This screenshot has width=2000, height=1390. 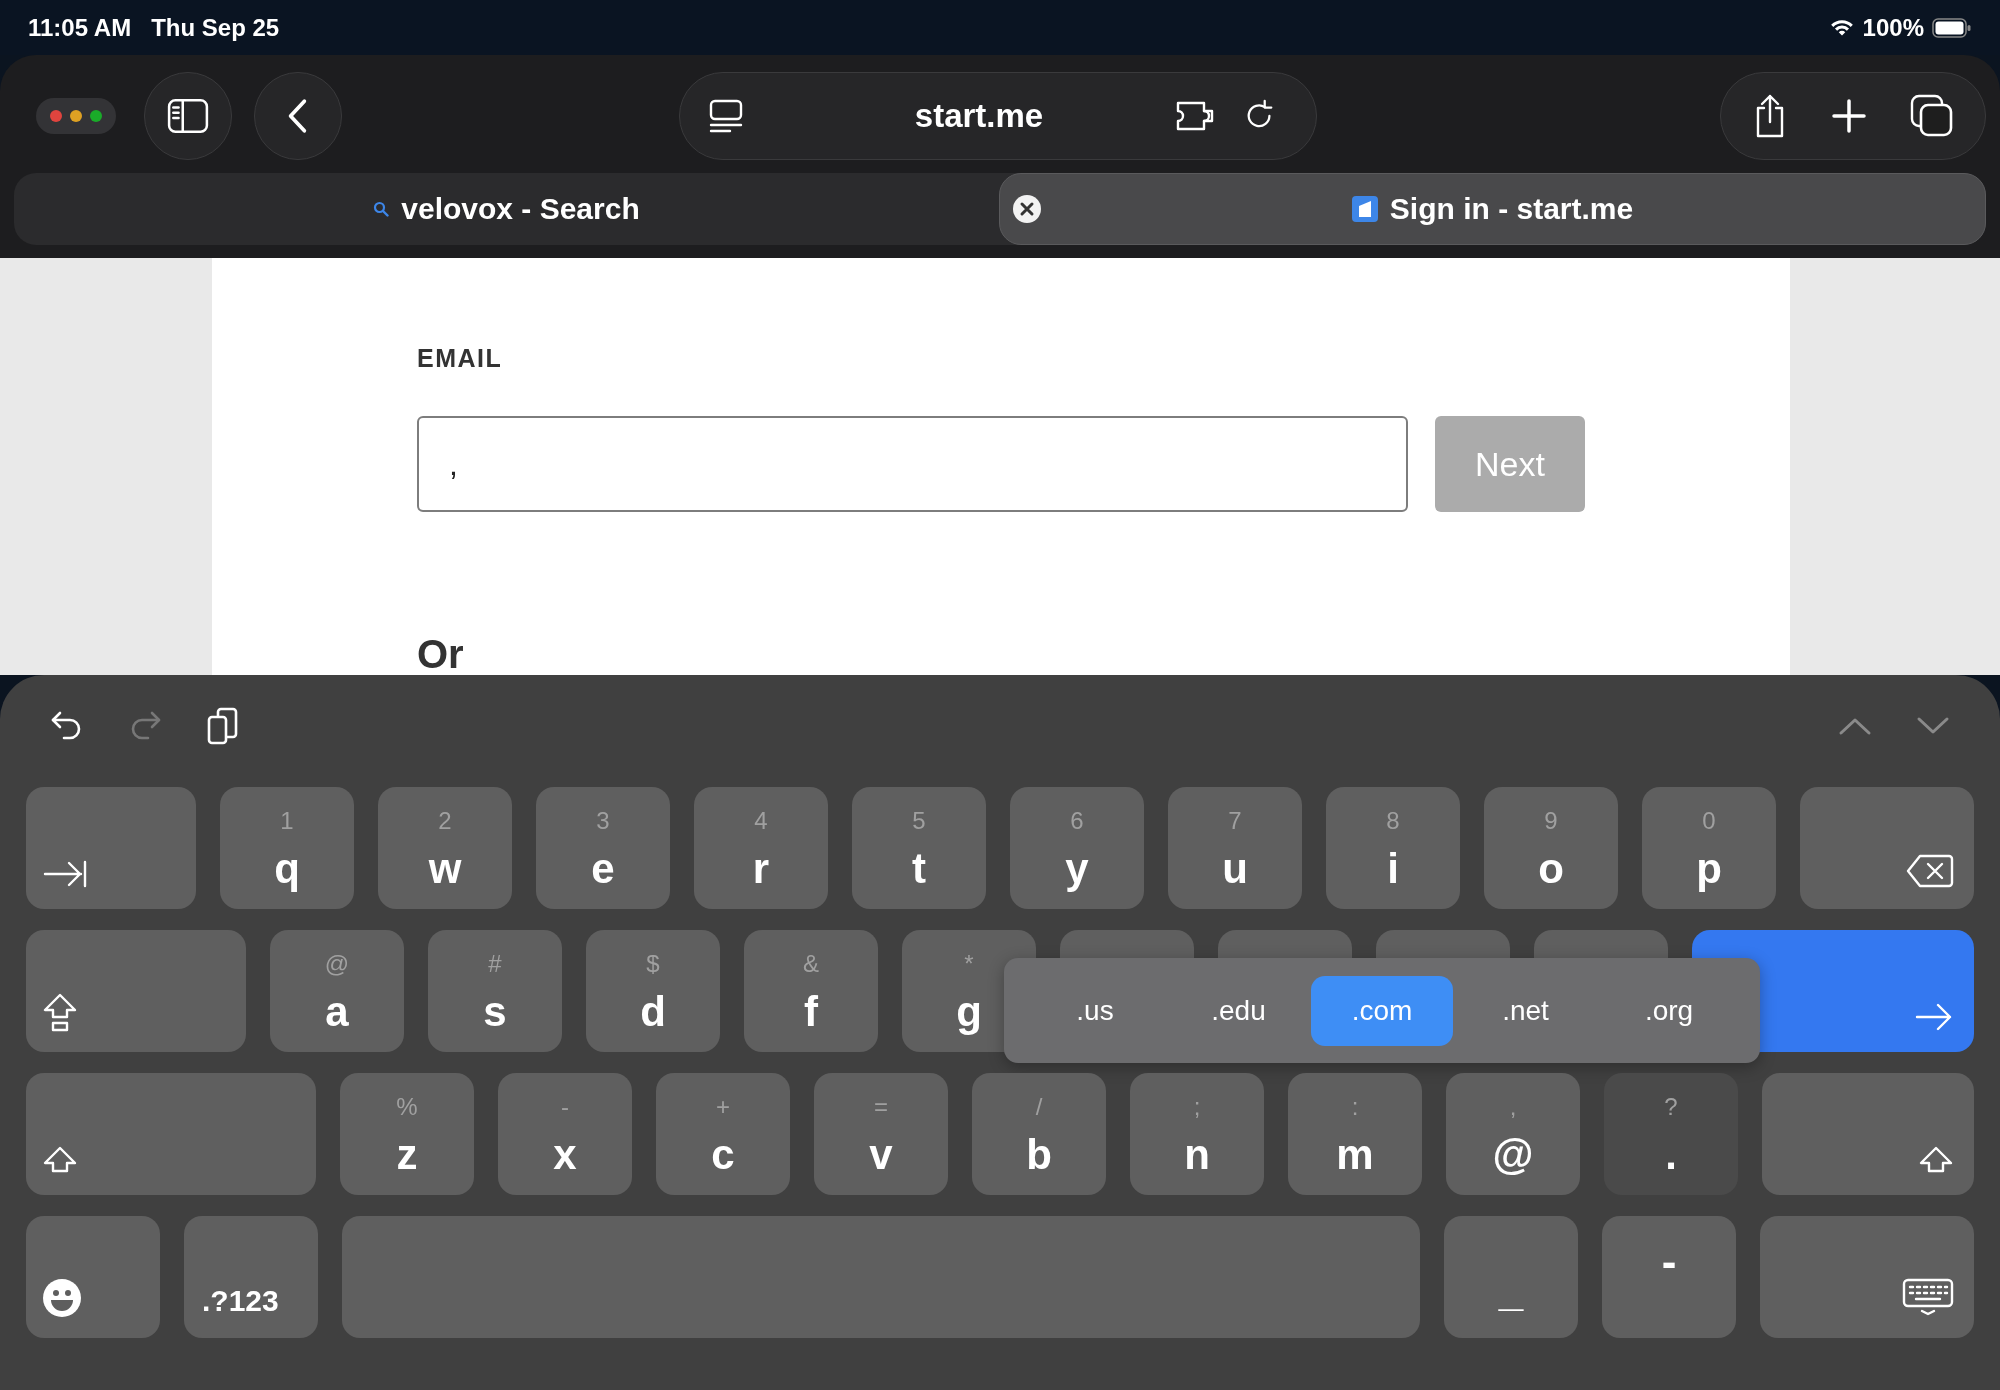 I want to click on tabs-icon, so click(x=1931, y=116).